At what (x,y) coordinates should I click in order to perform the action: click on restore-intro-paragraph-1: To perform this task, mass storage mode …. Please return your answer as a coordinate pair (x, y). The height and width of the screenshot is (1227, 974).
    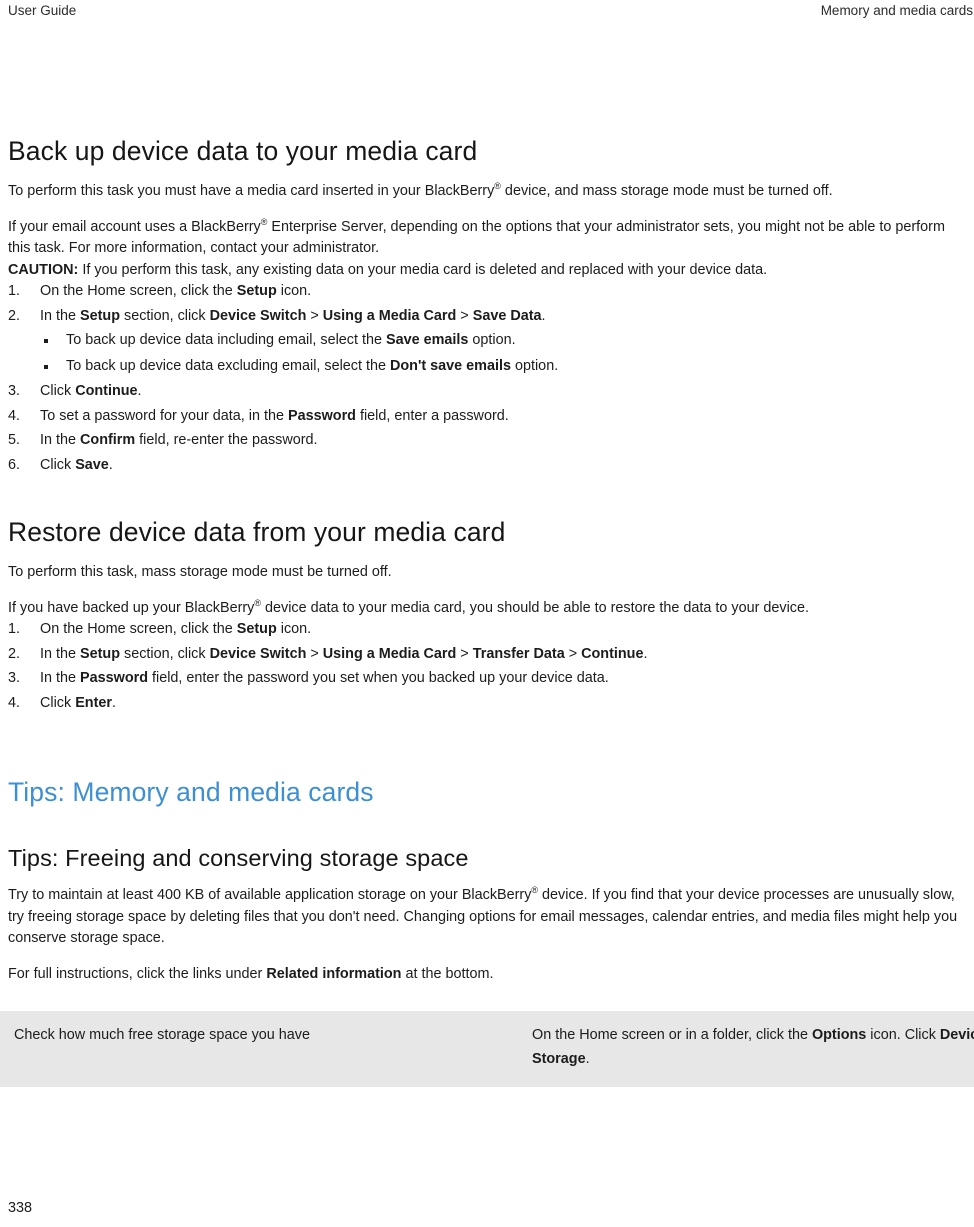
    Looking at the image, I should click on (488, 573).